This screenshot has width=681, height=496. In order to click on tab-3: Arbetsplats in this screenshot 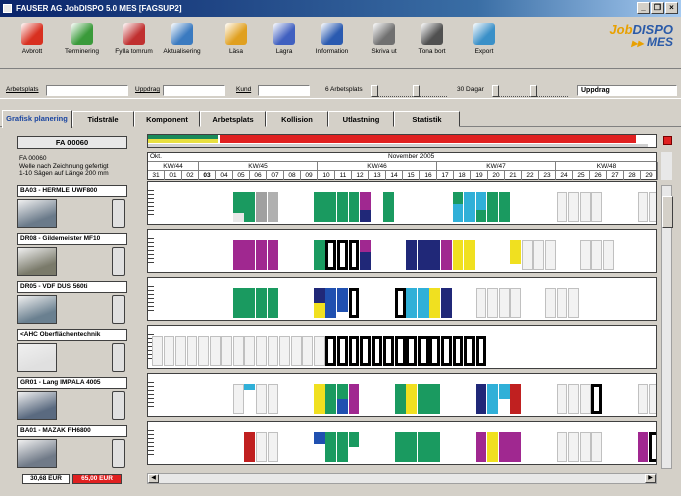, I will do `click(233, 119)`.